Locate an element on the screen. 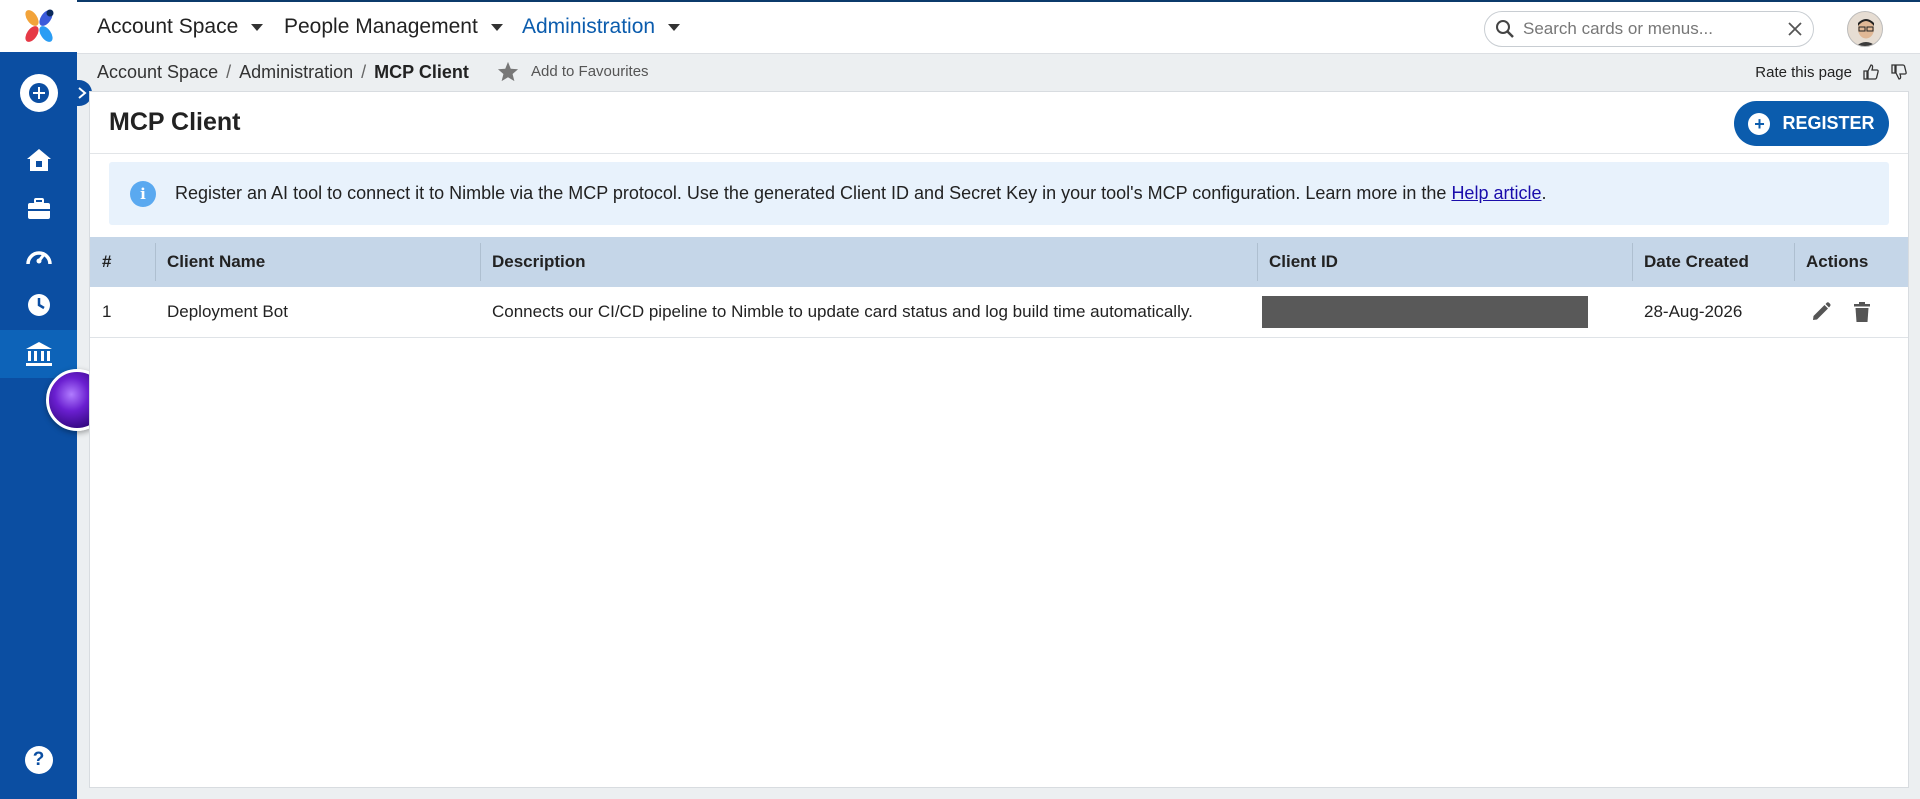 This screenshot has width=1920, height=799. question-mark-icon: ? is located at coordinates (38, 760).